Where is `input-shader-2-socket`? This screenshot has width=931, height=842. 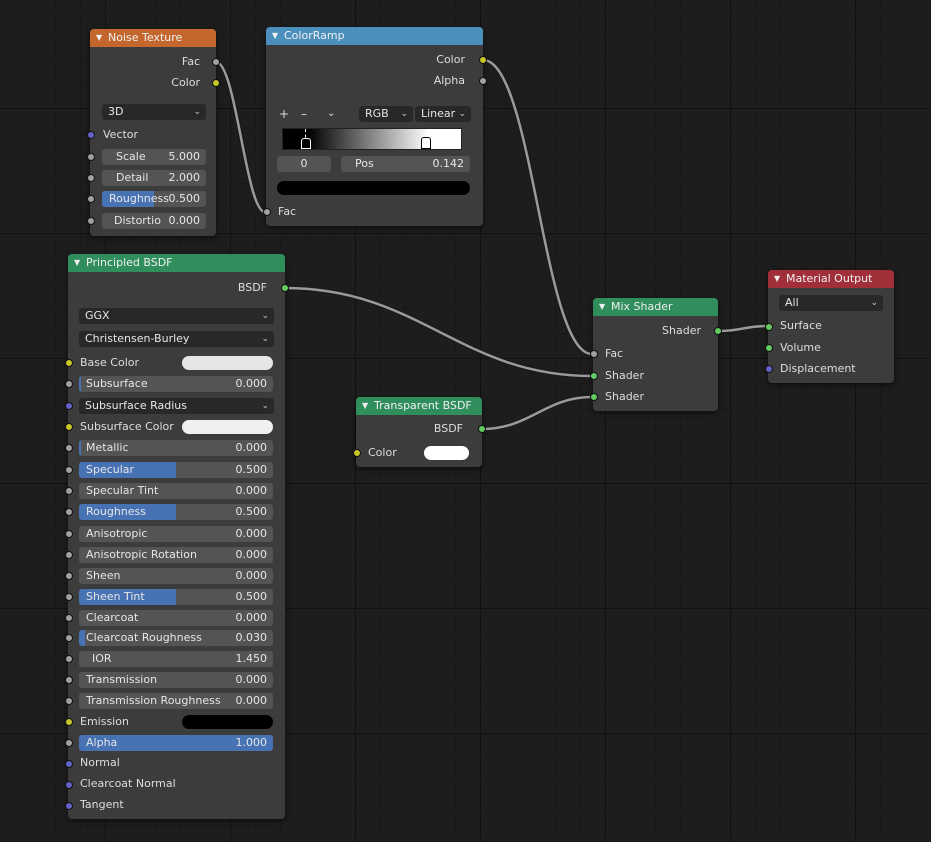 input-shader-2-socket is located at coordinates (594, 397).